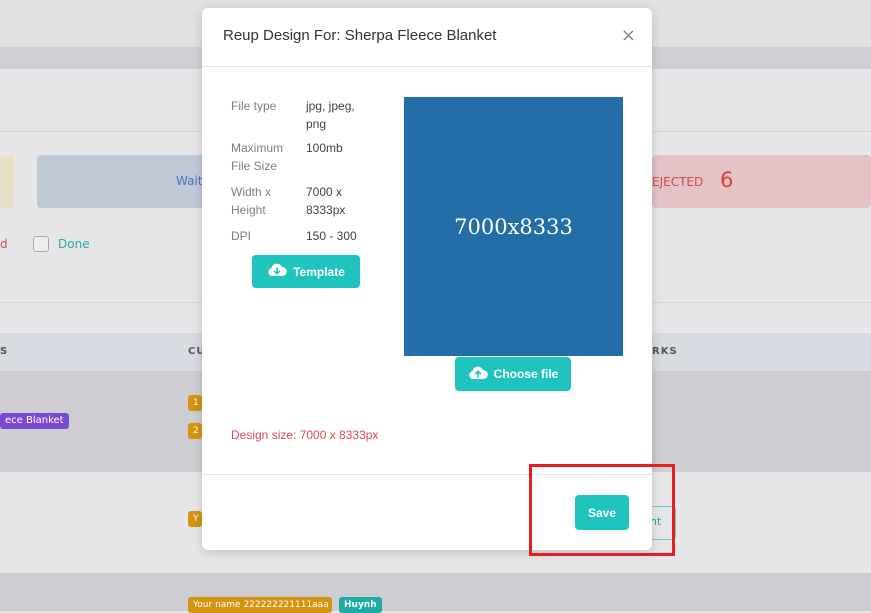 This screenshot has width=871, height=613. I want to click on table-row: Your name 222222221111aaa Huynh, so click(435, 593).